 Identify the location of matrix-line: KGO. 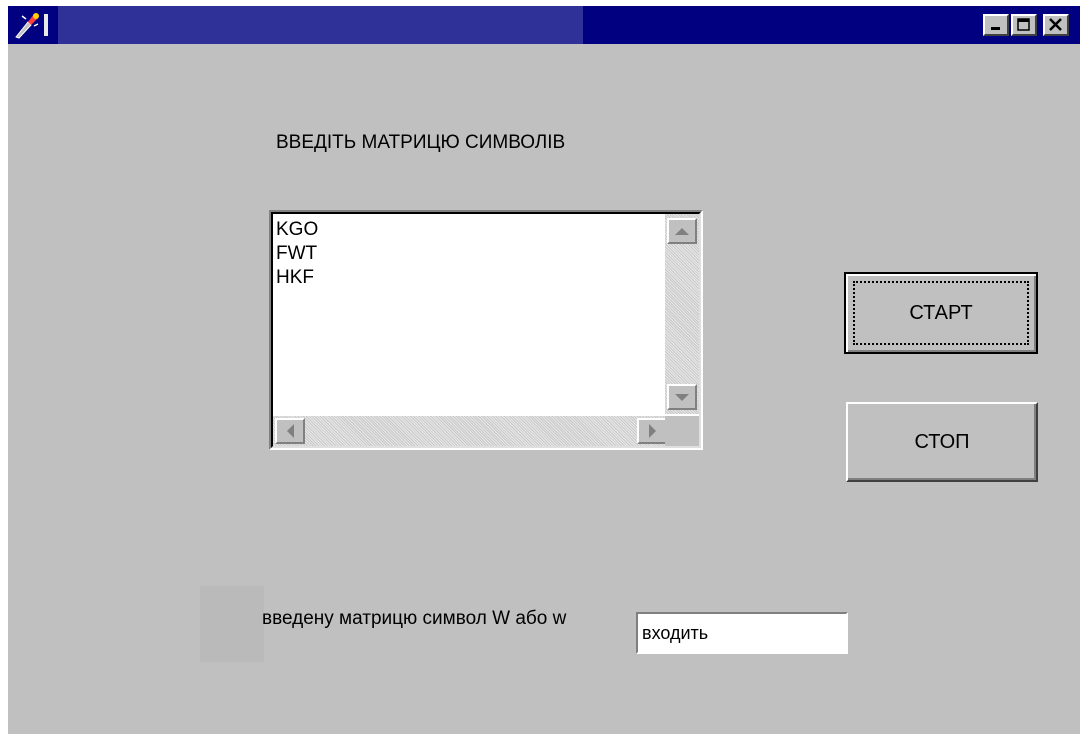
(297, 229).